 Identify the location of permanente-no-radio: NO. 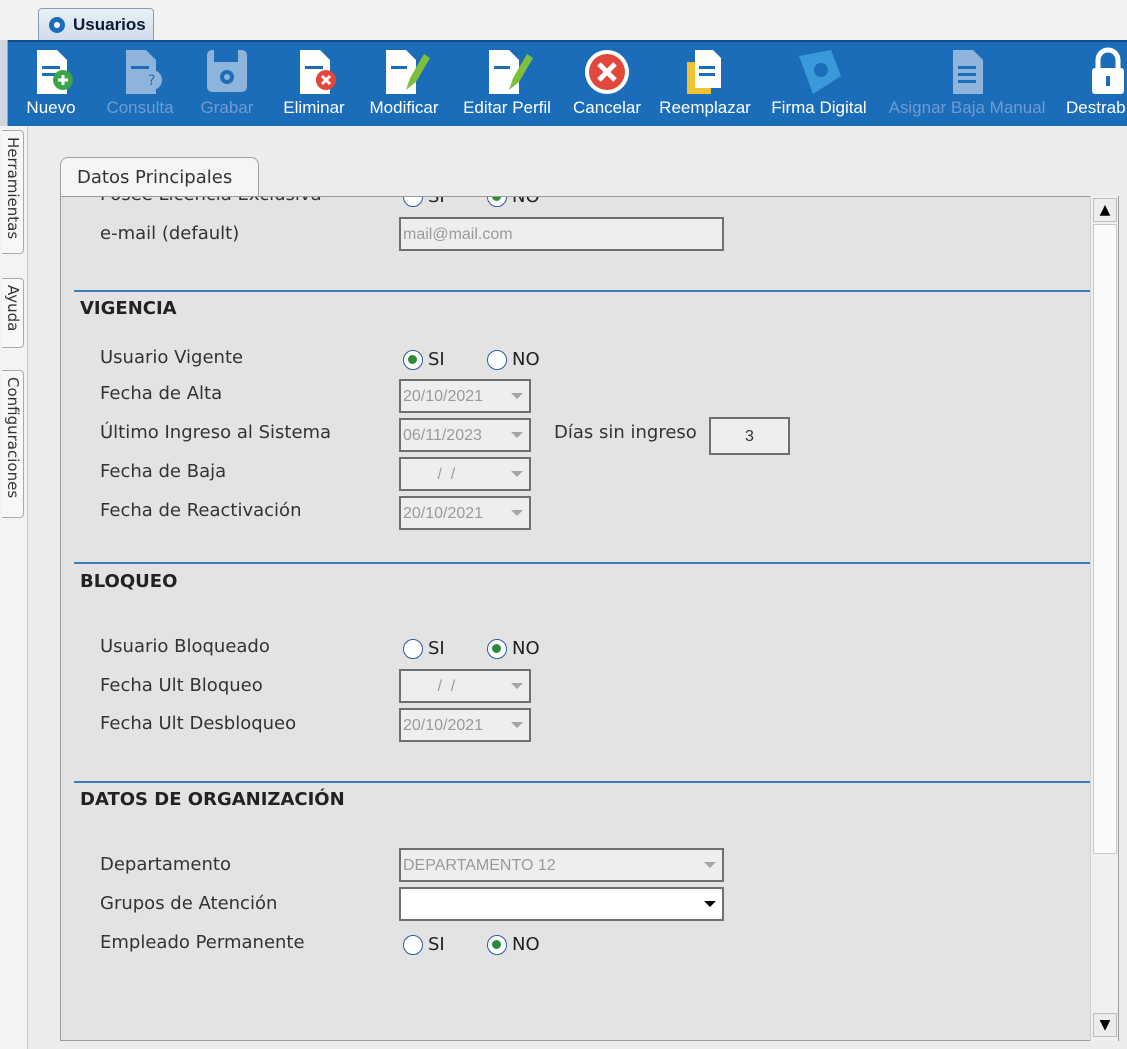
(513, 944).